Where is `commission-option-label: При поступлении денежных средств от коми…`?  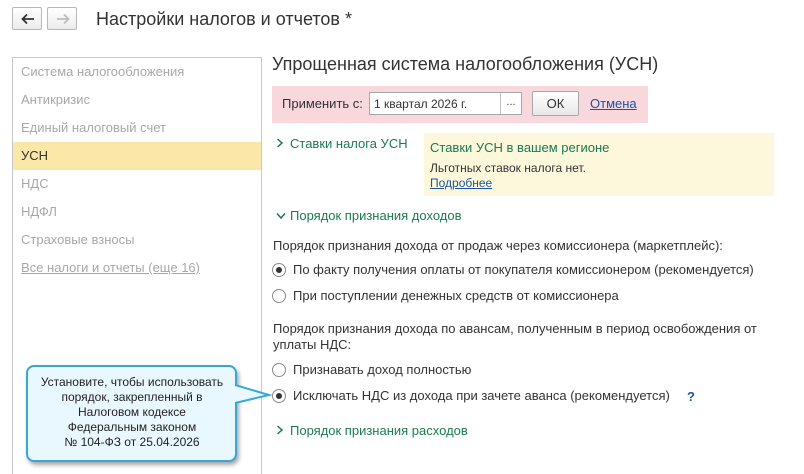
commission-option-label: При поступлении денежных средств от коми… is located at coordinates (456, 295).